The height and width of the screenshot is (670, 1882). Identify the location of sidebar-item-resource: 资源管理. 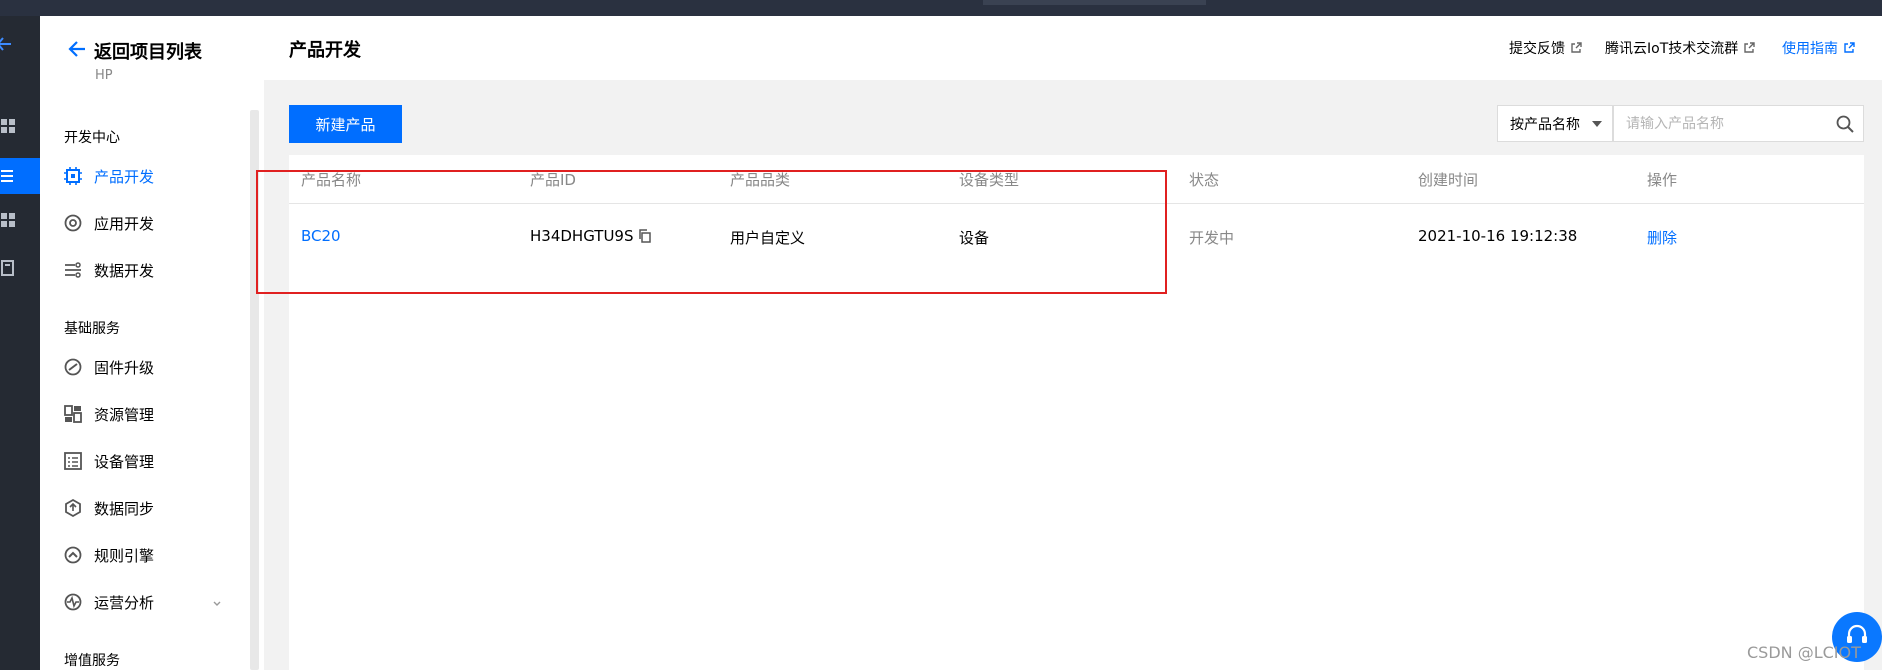
(108, 414).